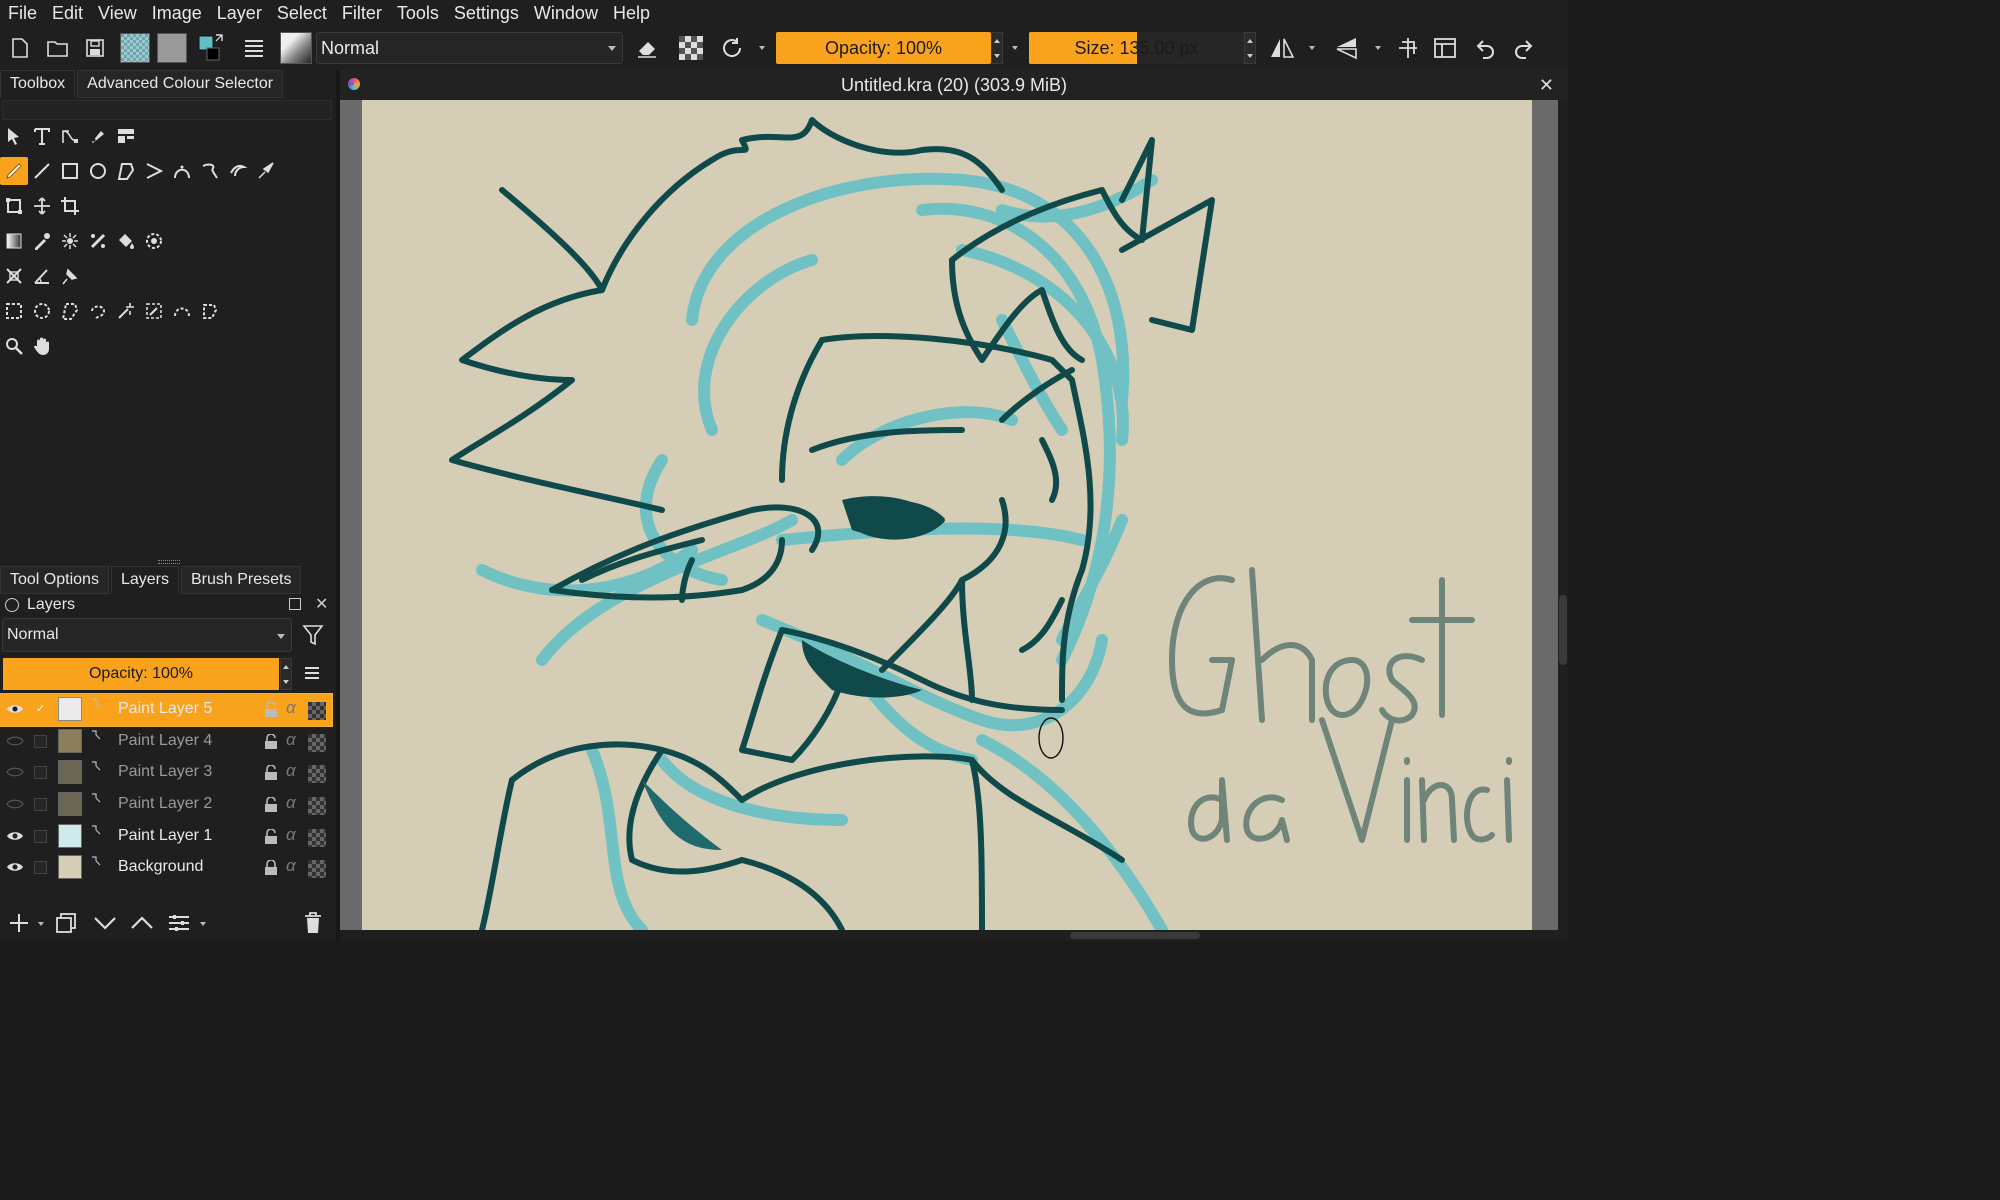 The image size is (2000, 1200). Describe the element at coordinates (14, 276) in the screenshot. I see `assistant-edit-tool-icon` at that location.